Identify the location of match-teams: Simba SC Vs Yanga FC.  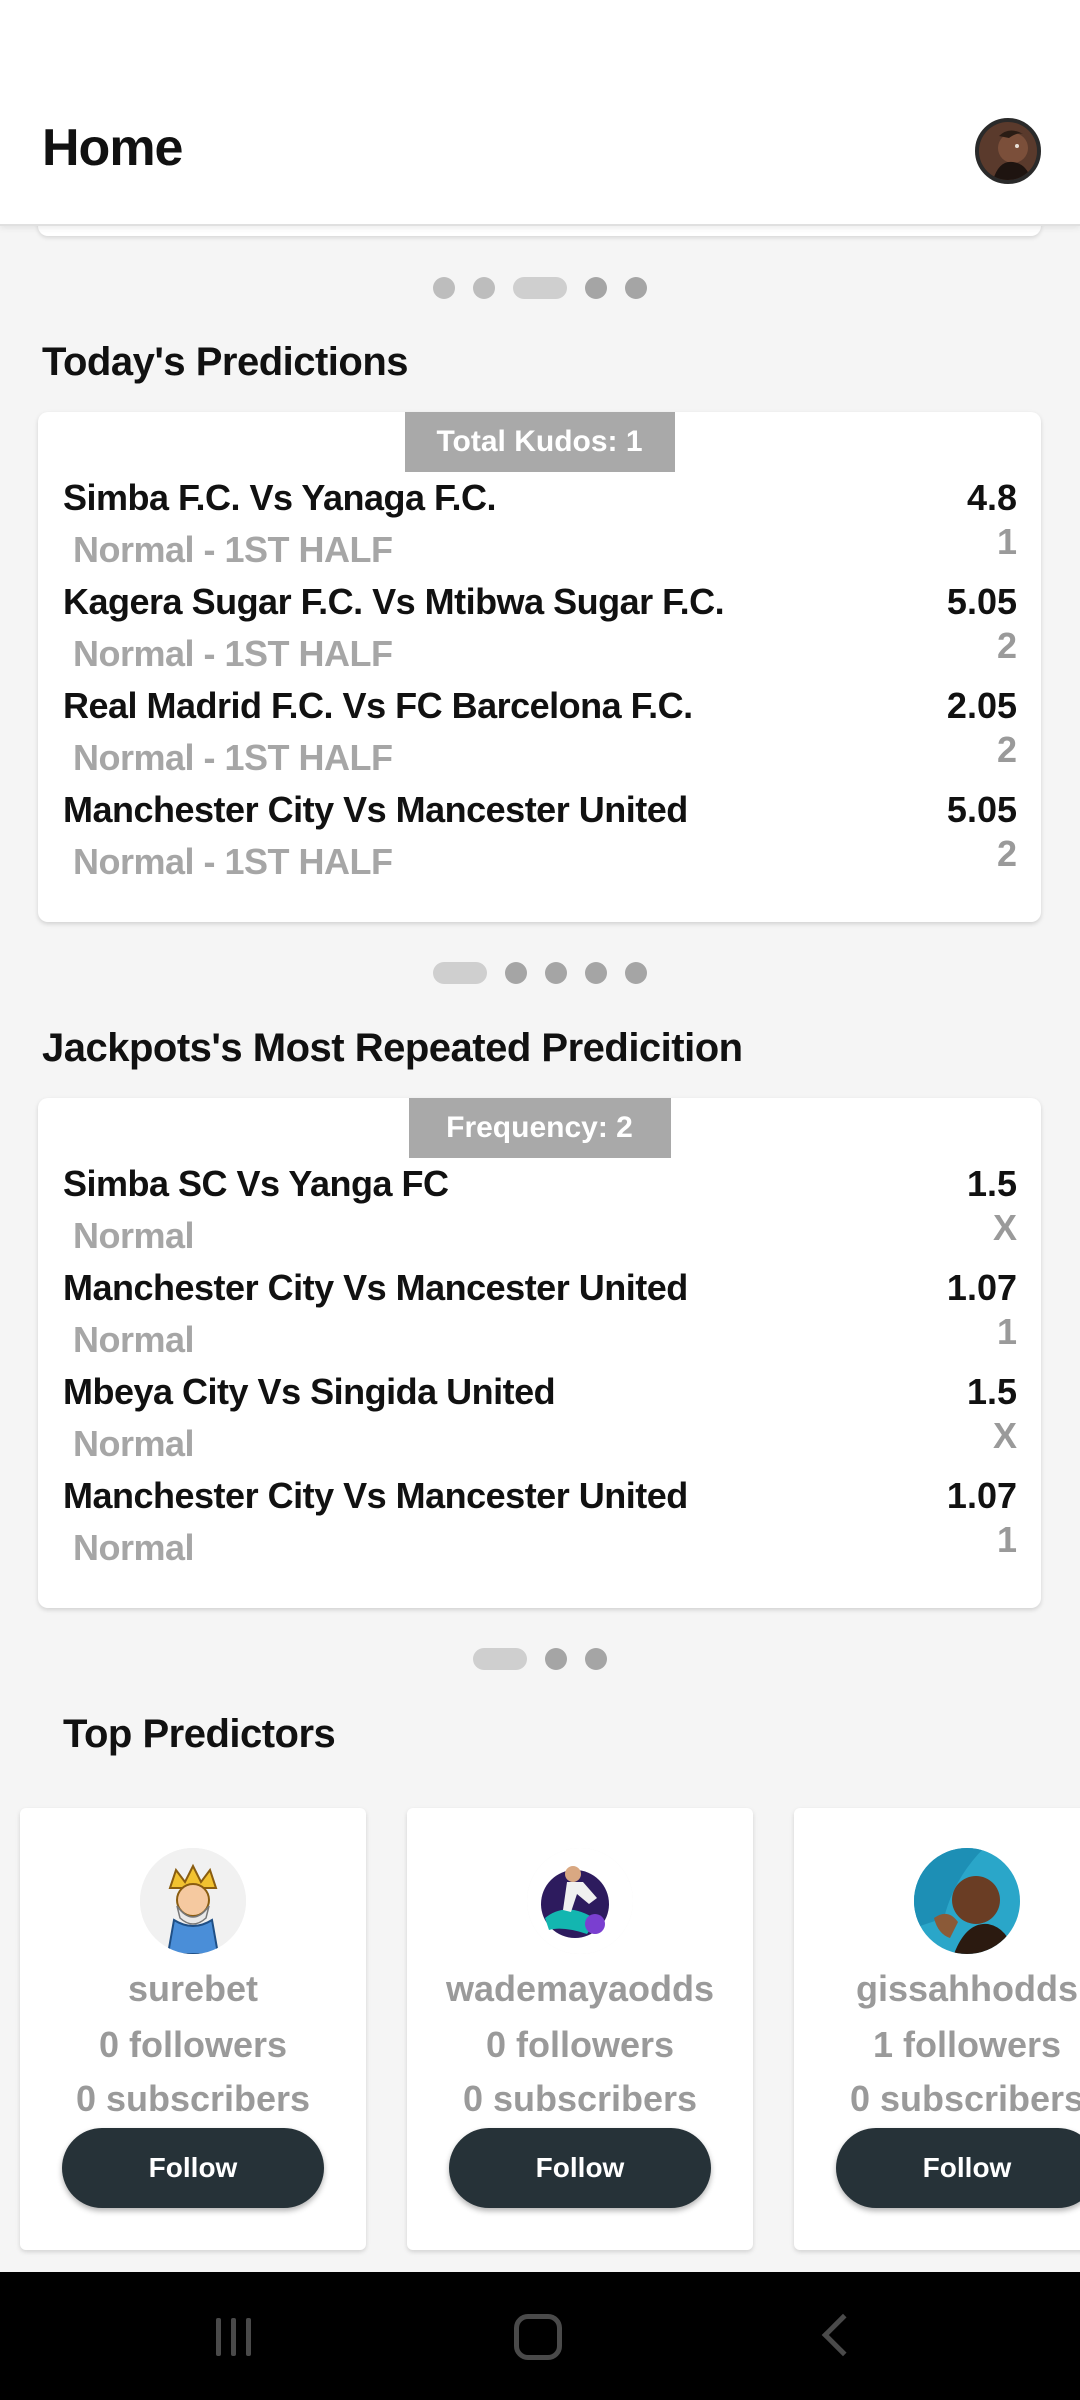
(256, 1183).